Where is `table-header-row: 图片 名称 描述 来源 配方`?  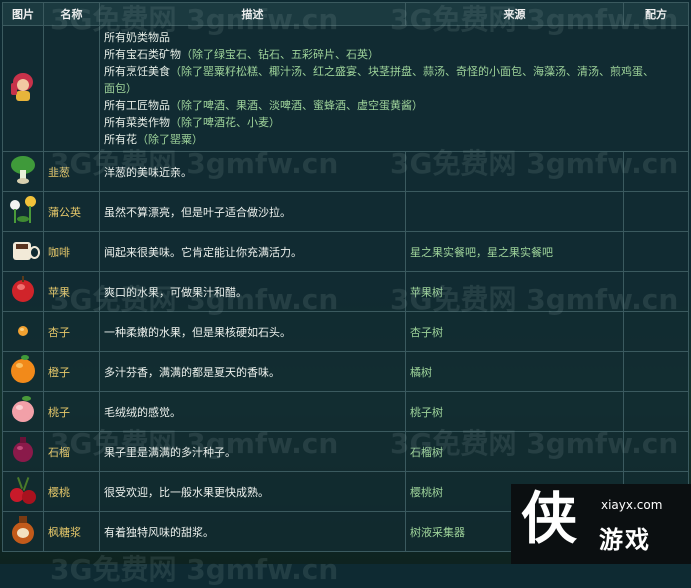
table-header-row: 图片 名称 描述 来源 配方 is located at coordinates (345, 14).